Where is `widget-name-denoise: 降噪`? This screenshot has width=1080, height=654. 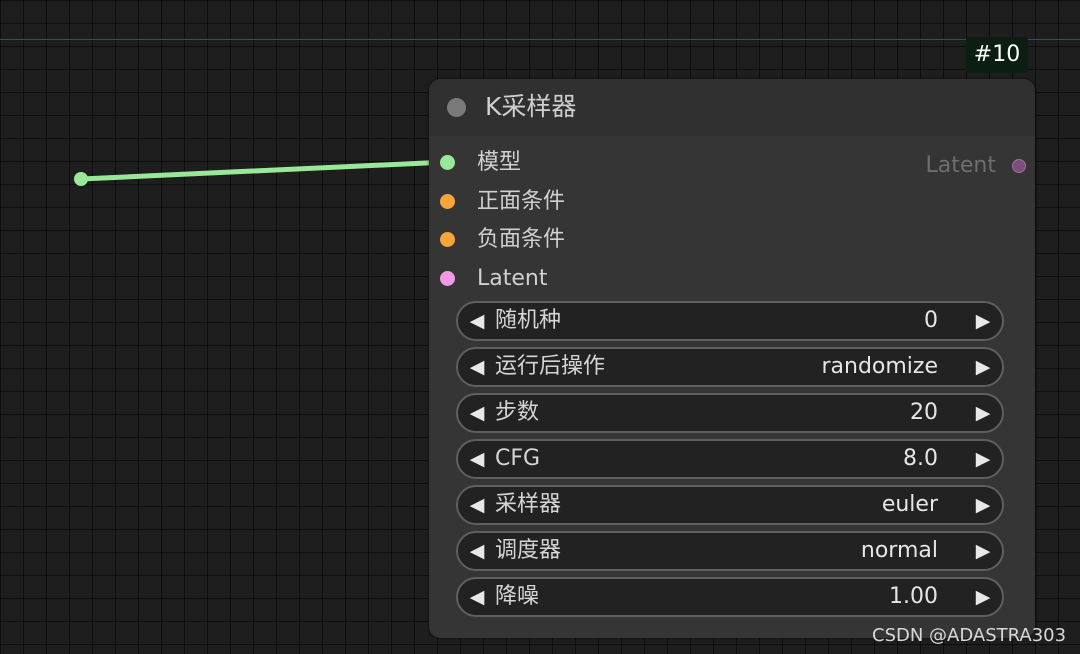
widget-name-denoise: 降噪 is located at coordinates (517, 596).